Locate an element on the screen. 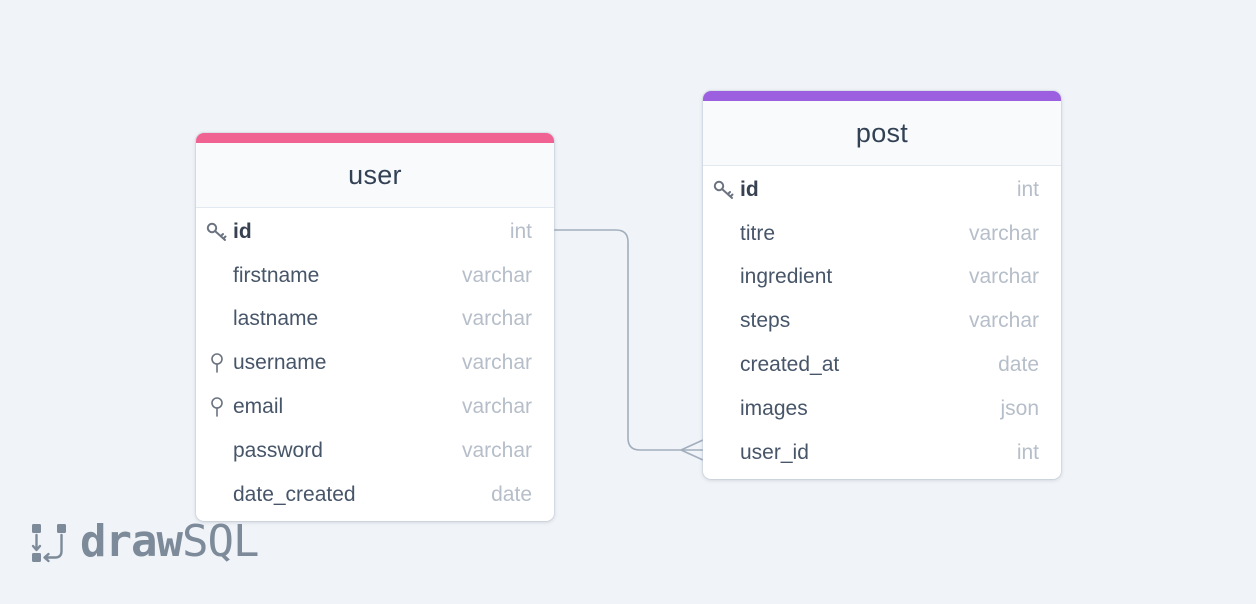  column-row-firstname: firstname varchar is located at coordinates (375, 276).